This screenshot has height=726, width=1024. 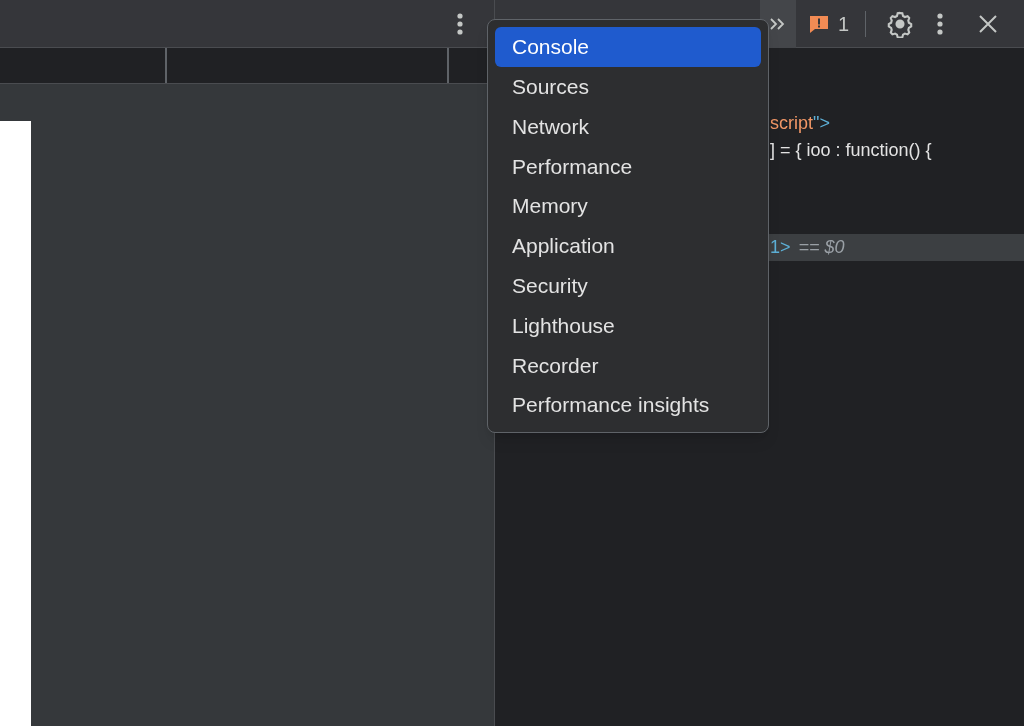 I want to click on code-text: ">, so click(x=821, y=123).